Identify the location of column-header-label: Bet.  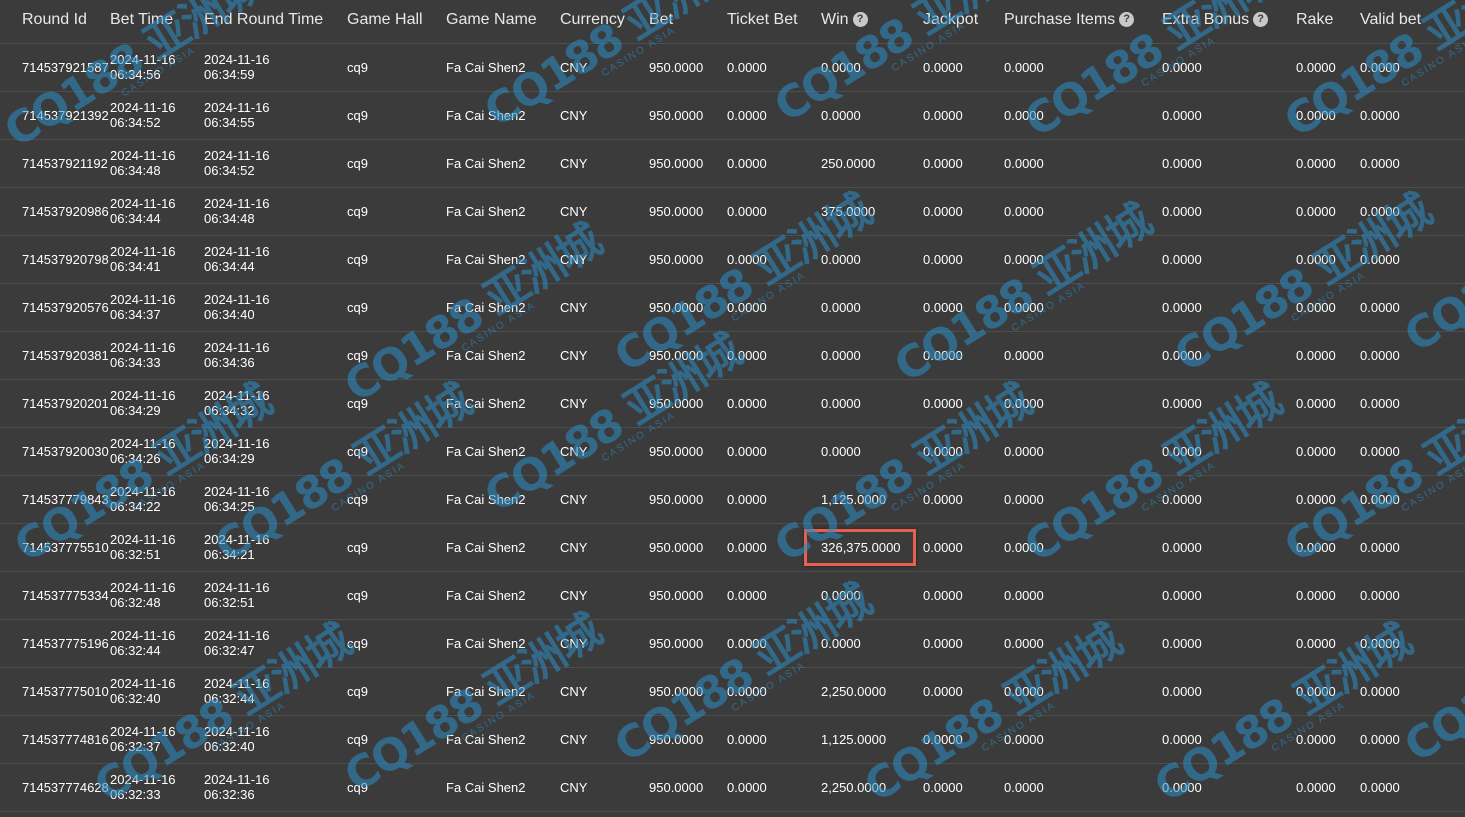
(661, 19).